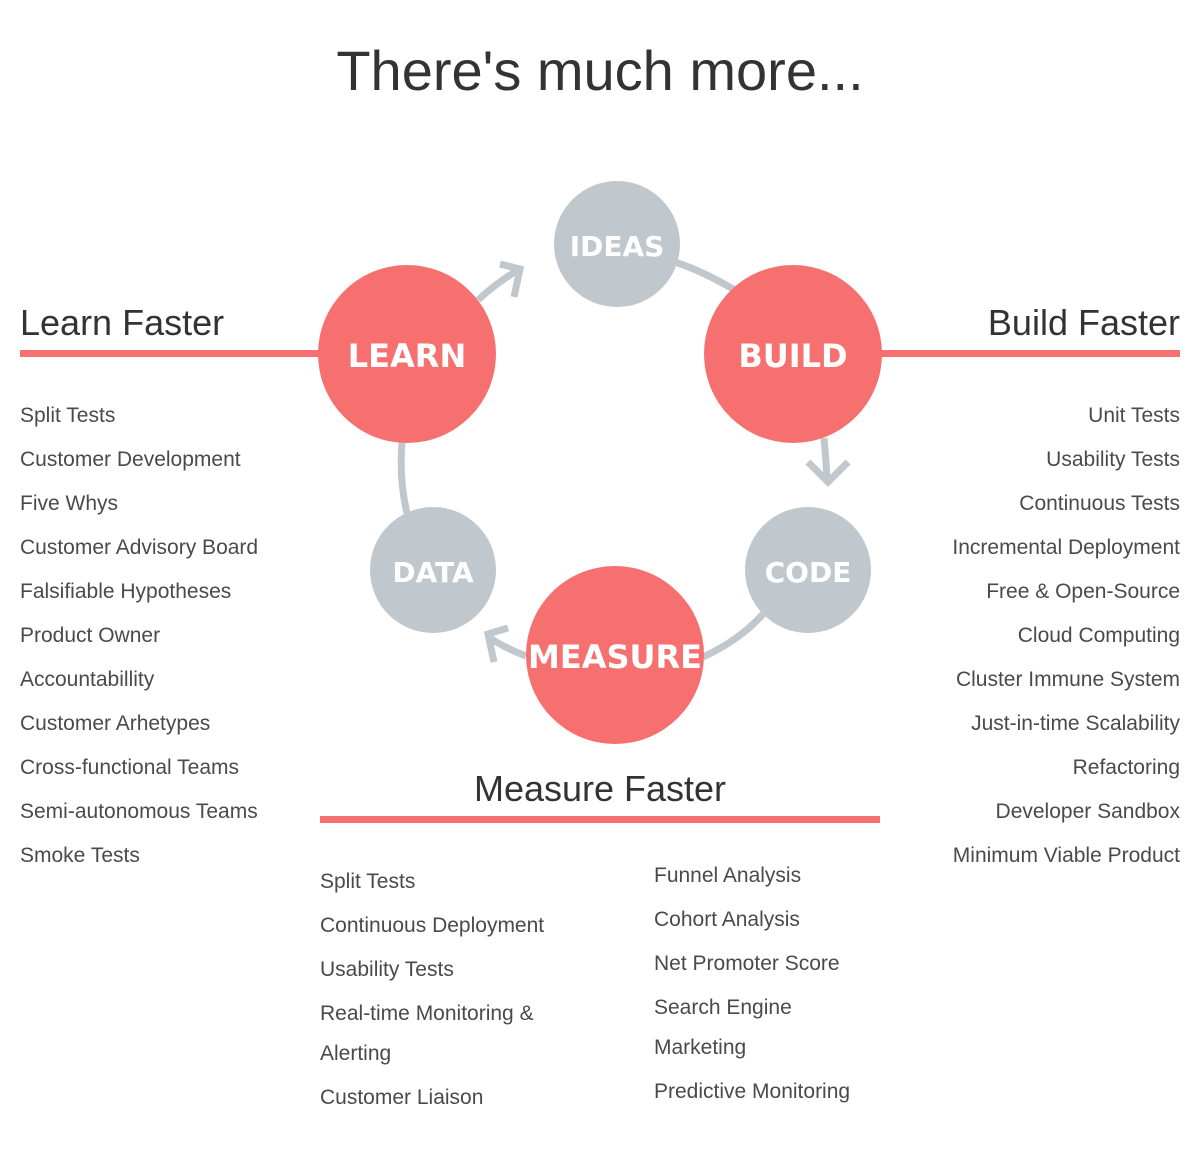  What do you see at coordinates (1099, 503) in the screenshot?
I see `list-item: Continuous Tests` at bounding box center [1099, 503].